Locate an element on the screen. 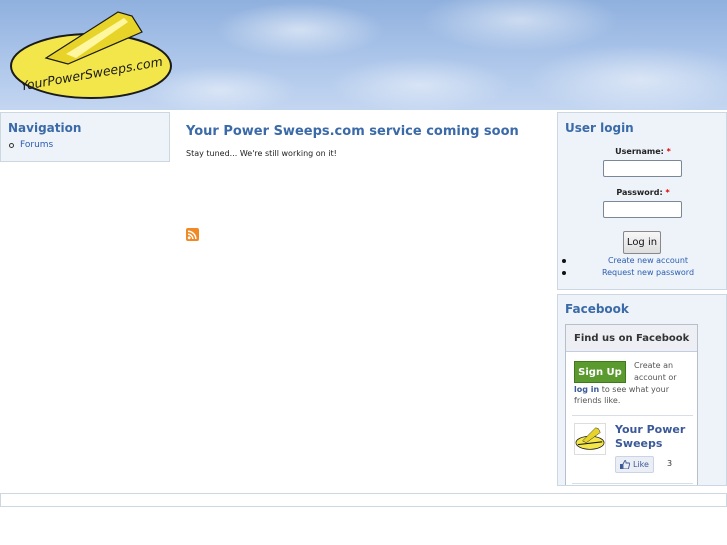 This screenshot has width=727, height=545. create-account-label: Create new account is located at coordinates (648, 260).